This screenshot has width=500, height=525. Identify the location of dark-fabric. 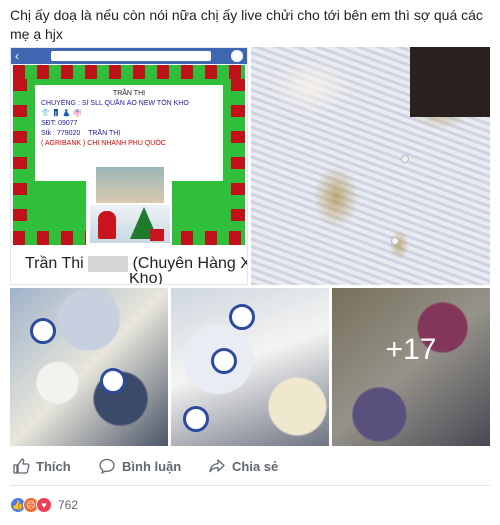
(450, 82).